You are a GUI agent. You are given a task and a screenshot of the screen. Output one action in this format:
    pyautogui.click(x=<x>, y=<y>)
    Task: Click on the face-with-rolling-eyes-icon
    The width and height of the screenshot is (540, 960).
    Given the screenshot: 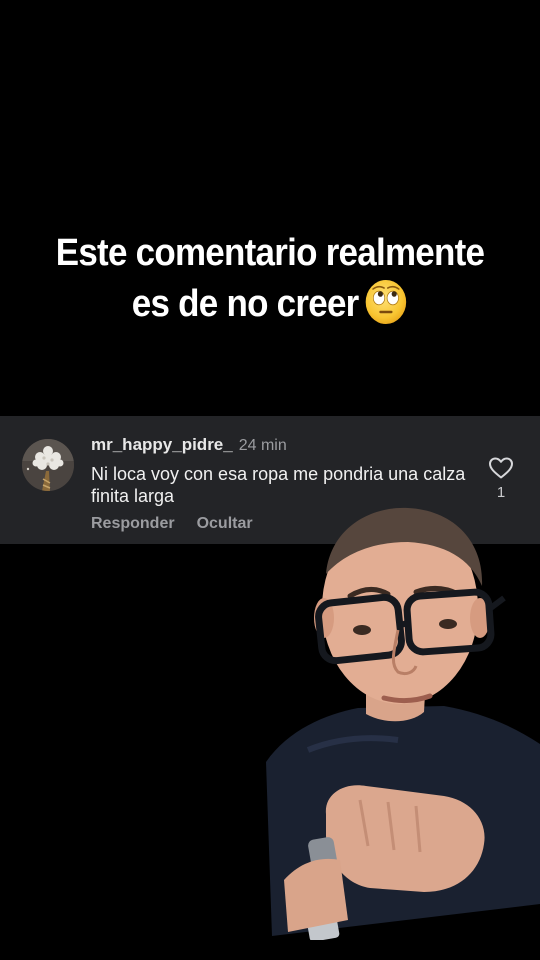 What is the action you would take?
    pyautogui.click(x=386, y=302)
    